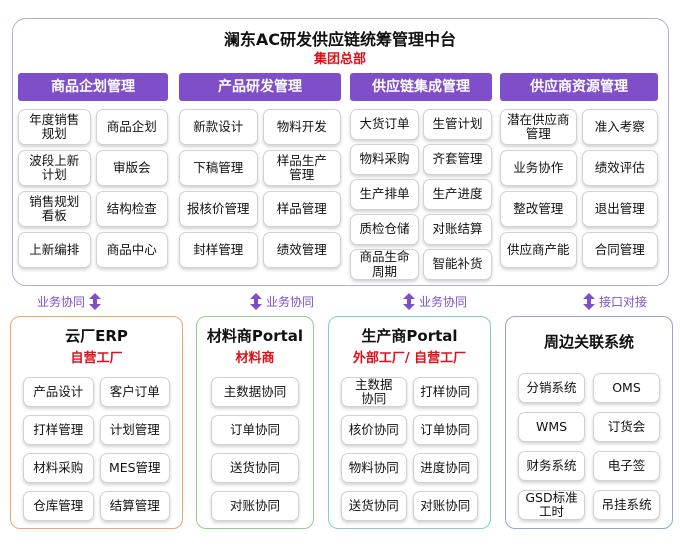 The width and height of the screenshot is (680, 550). Describe the element at coordinates (457, 124) in the screenshot. I see `module-box: 生管计划` at that location.